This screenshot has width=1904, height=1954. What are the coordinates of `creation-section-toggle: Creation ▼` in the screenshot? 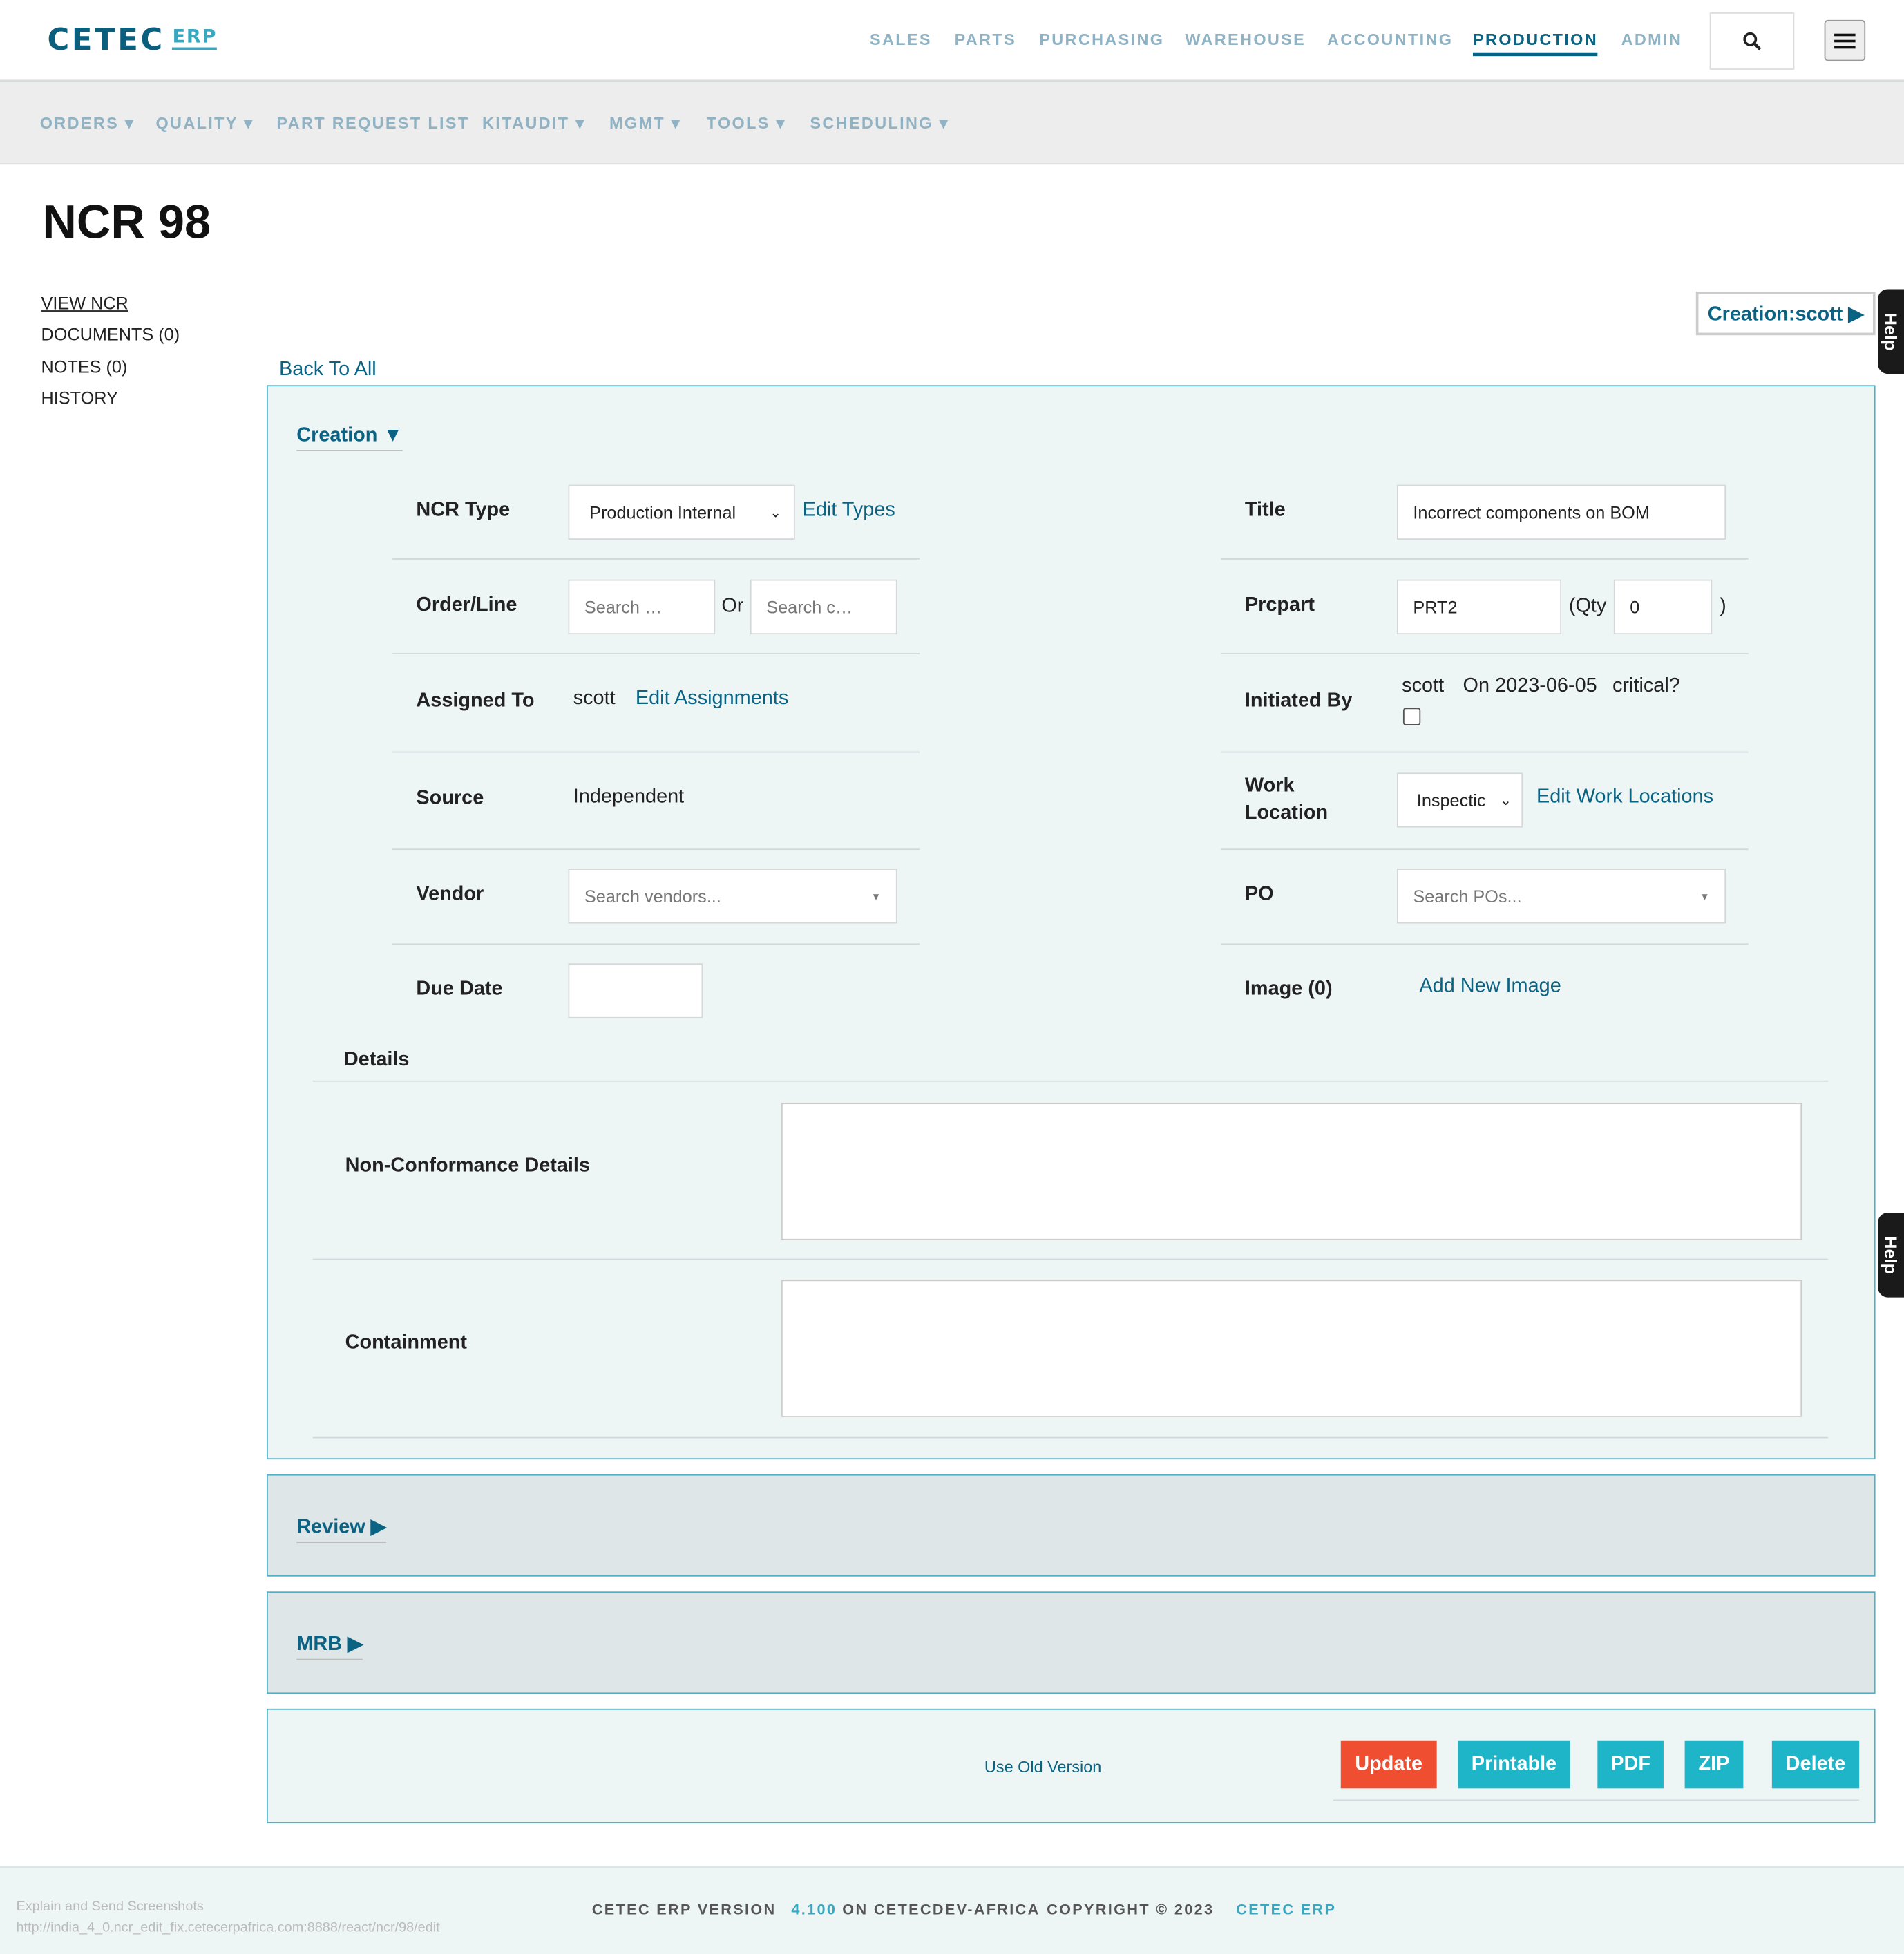 It's located at (349, 438).